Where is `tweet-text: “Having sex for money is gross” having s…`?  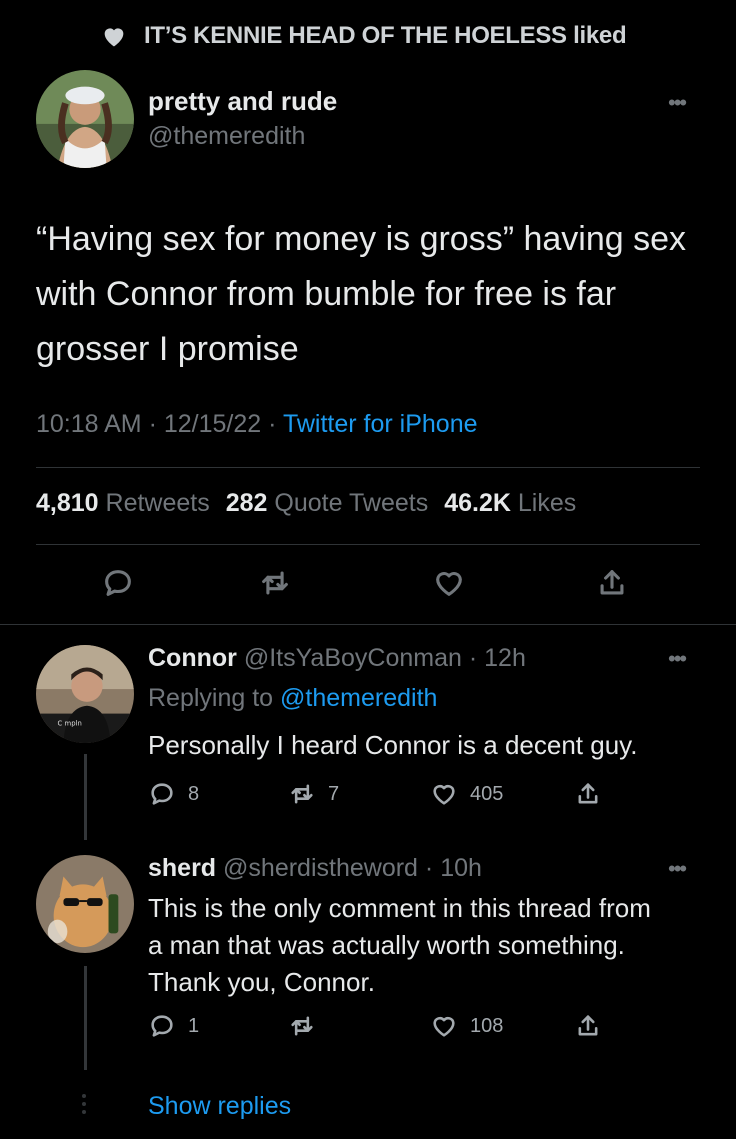
tweet-text: “Having sex for money is gross” having s… is located at coordinates (361, 294).